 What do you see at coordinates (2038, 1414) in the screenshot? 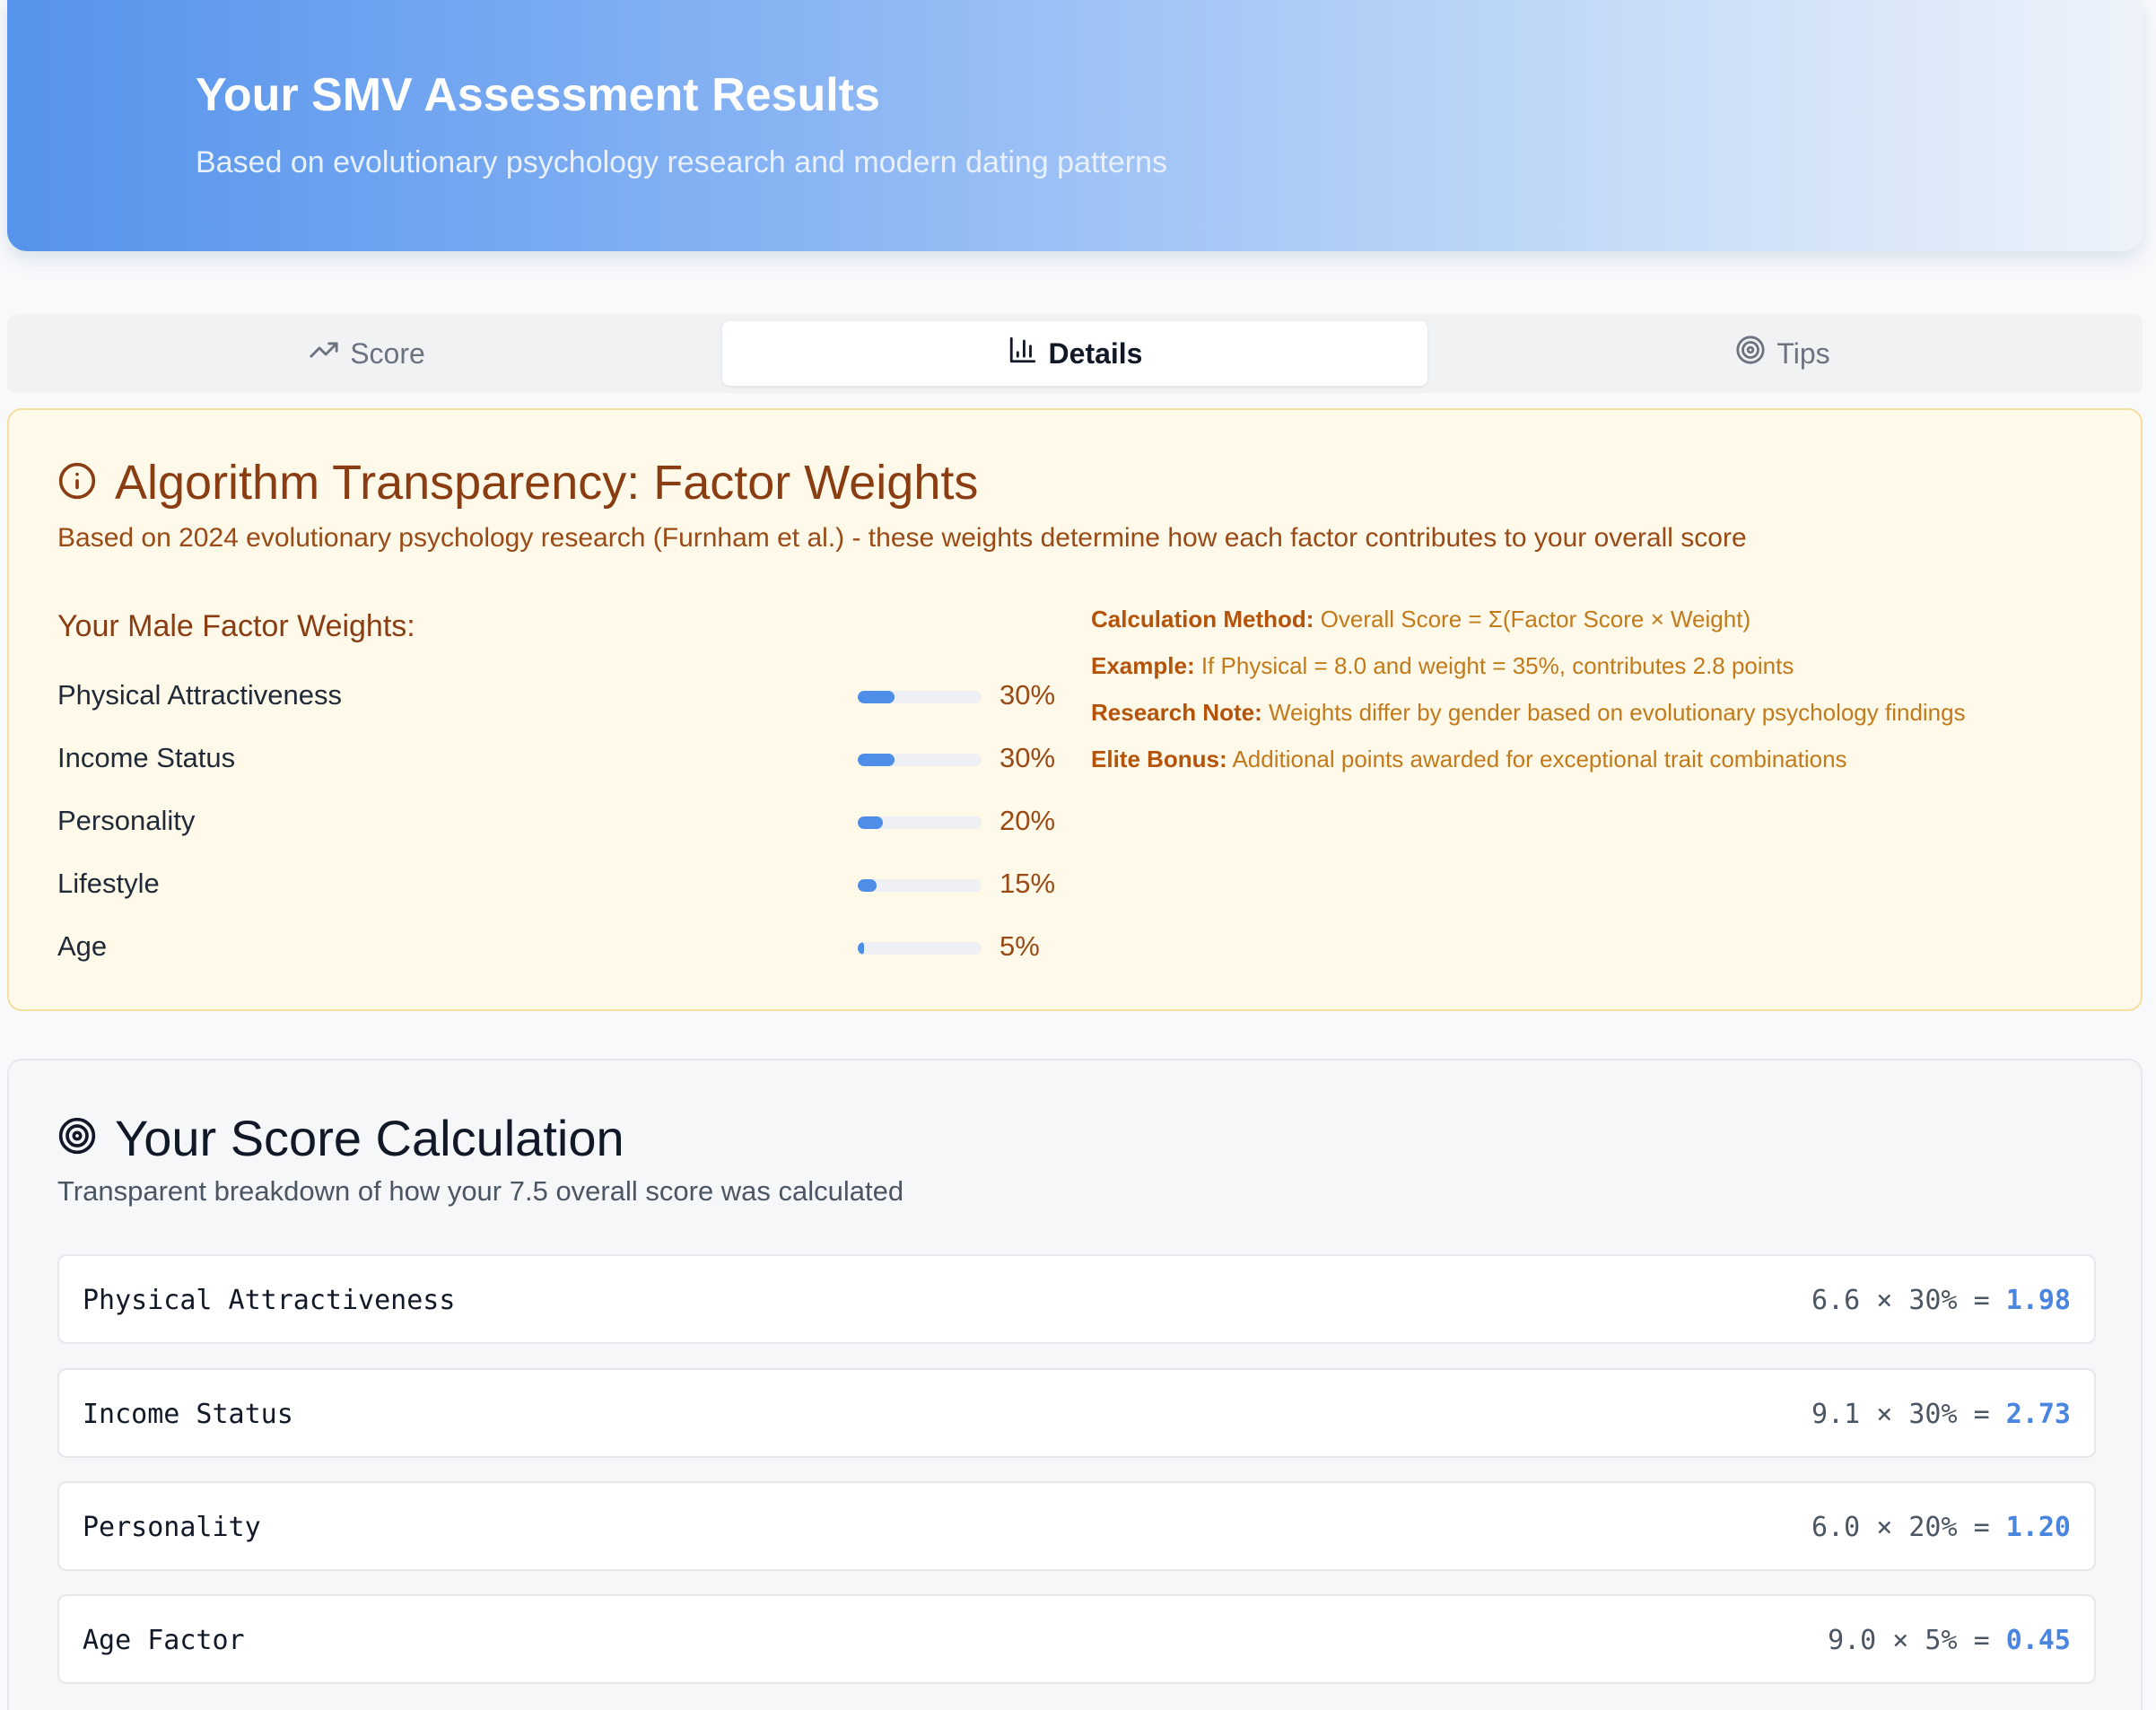
I see `factor-result: 2.73` at bounding box center [2038, 1414].